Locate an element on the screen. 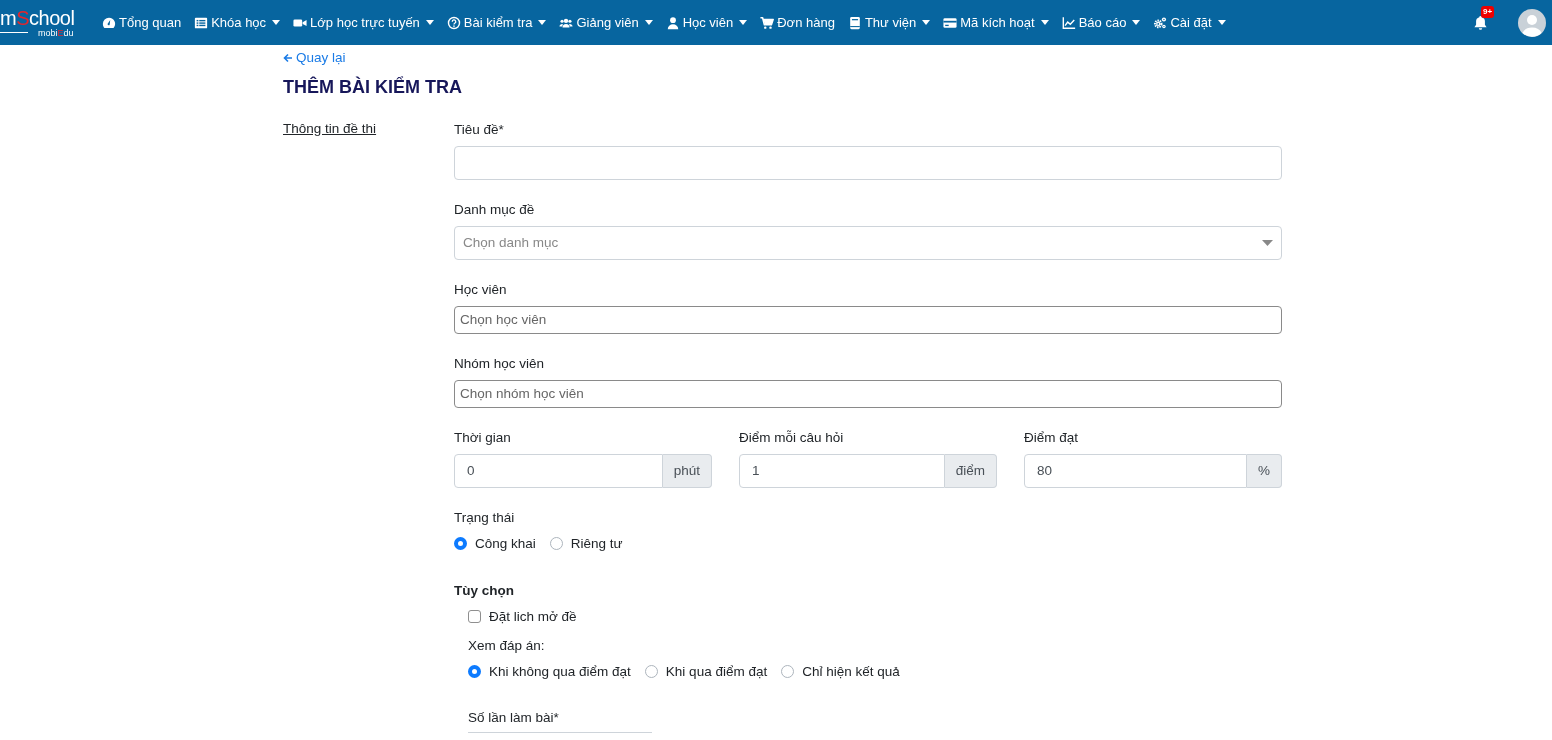  nav-item: Lớp học trực tuyến is located at coordinates (363, 22).